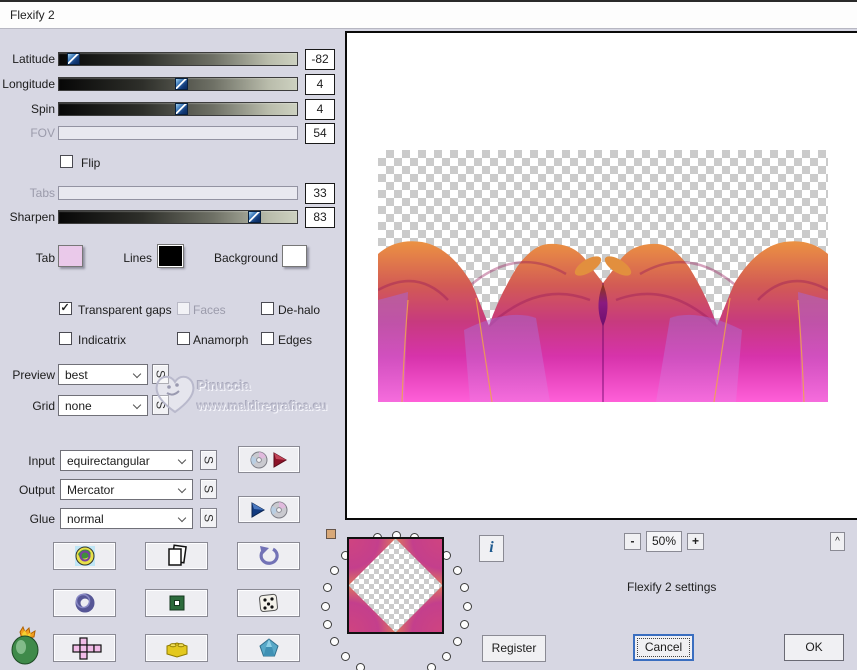 The width and height of the screenshot is (857, 670). I want to click on sharpen-slider, so click(178, 217).